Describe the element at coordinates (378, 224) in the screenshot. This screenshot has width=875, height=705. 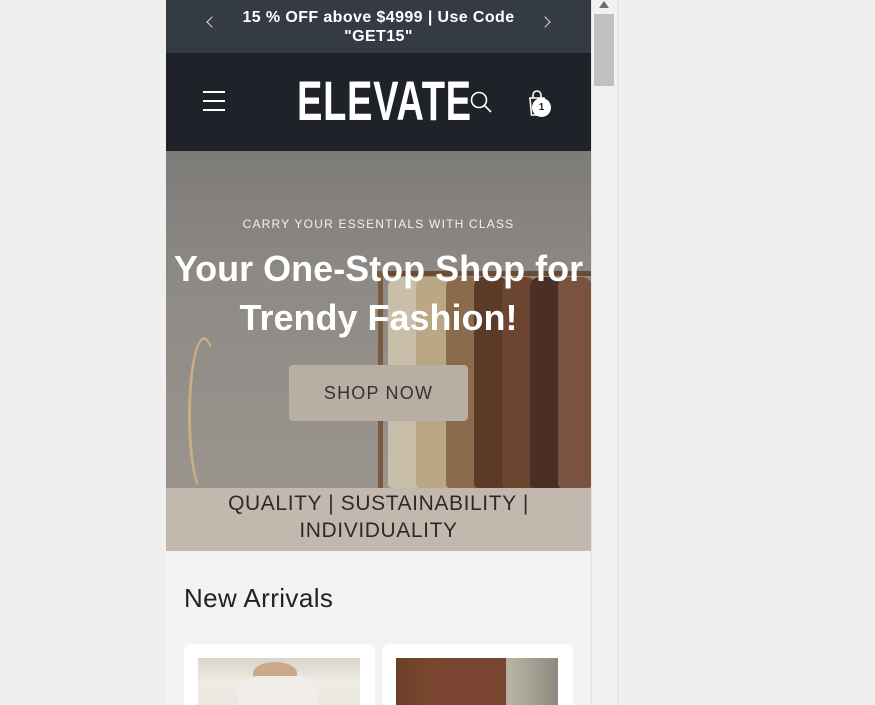
I see `hero-eyebrow: CARRY YOUR ESSENTIALS WITH CLASS` at that location.